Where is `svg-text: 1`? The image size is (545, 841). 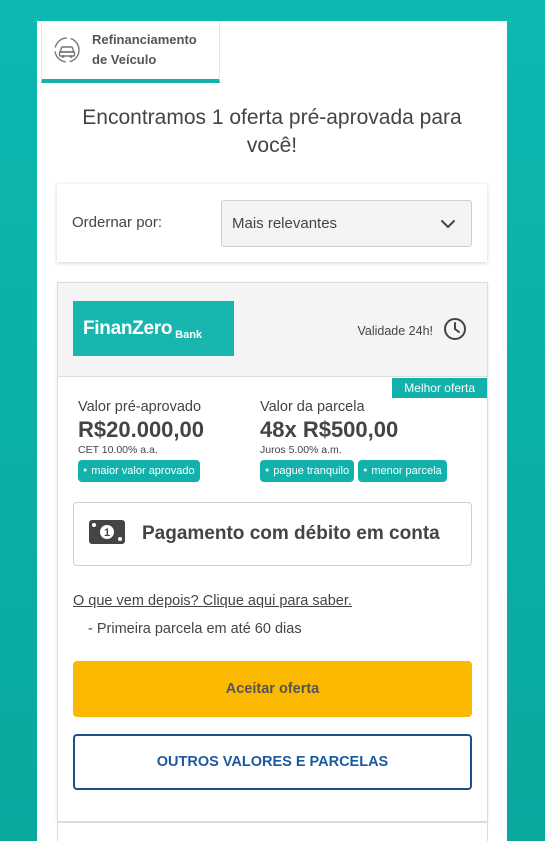 svg-text: 1 is located at coordinates (107, 533).